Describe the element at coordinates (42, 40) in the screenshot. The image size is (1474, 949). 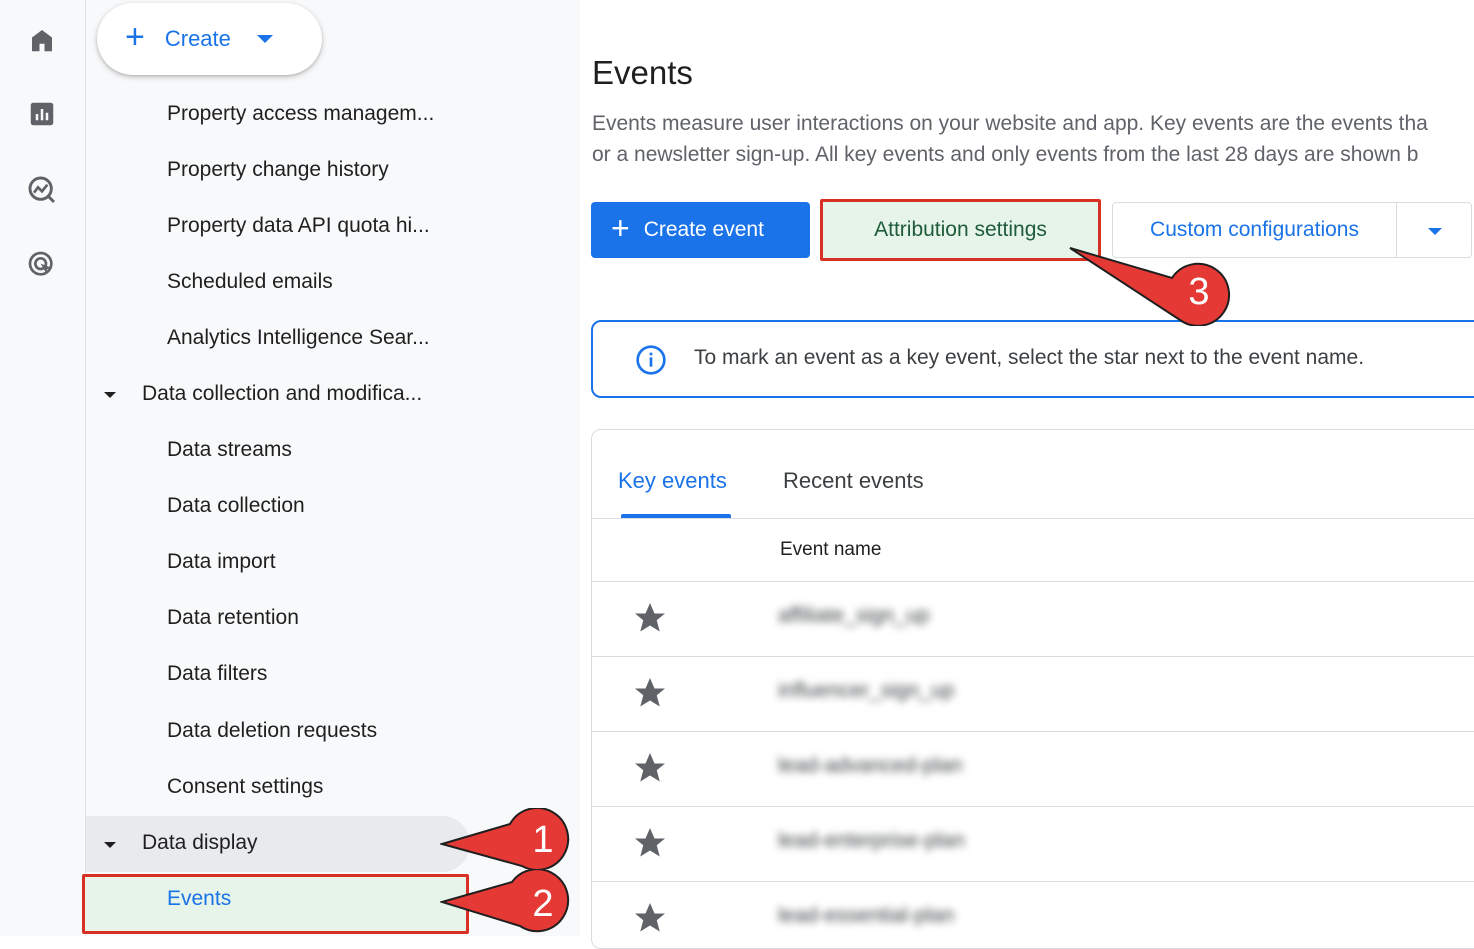
I see `home-icon` at that location.